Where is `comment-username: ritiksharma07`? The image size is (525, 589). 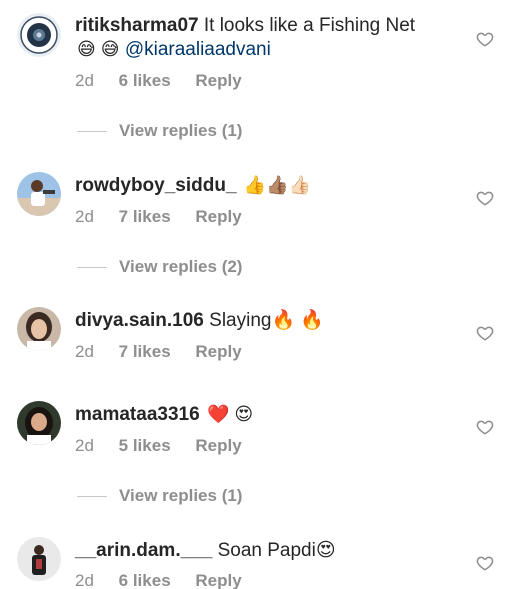 comment-username: ritiksharma07 is located at coordinates (137, 25).